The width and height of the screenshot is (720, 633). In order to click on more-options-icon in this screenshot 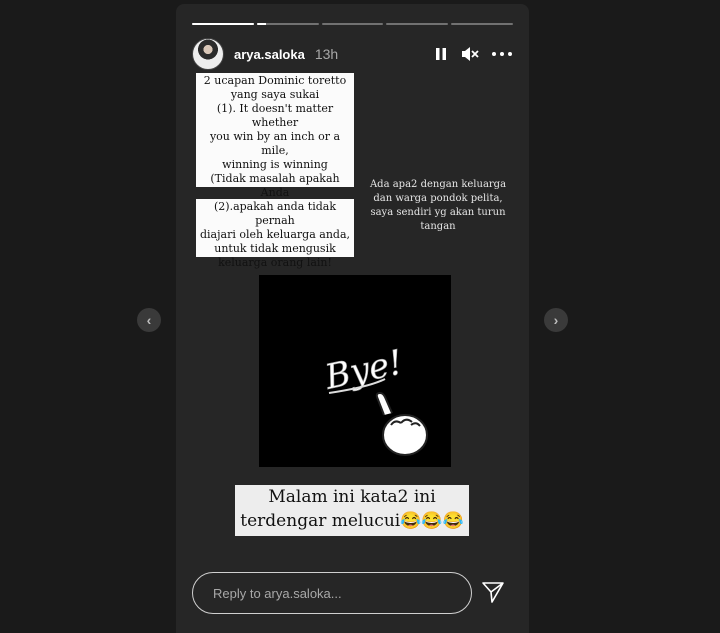, I will do `click(502, 54)`.